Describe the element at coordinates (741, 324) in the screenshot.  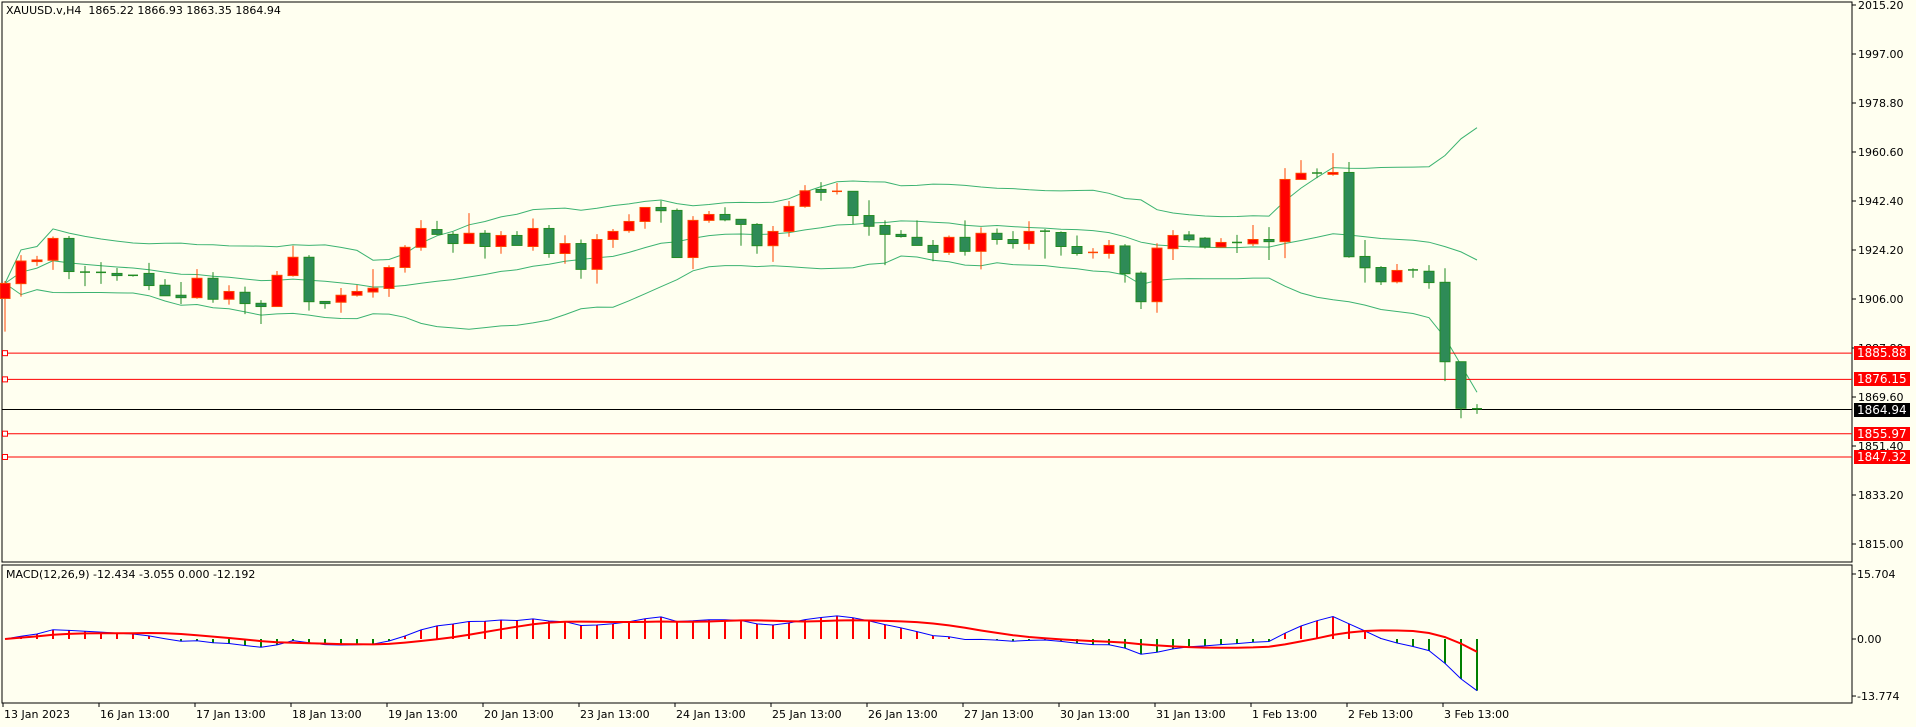
I see `bollinger-lower-band` at that location.